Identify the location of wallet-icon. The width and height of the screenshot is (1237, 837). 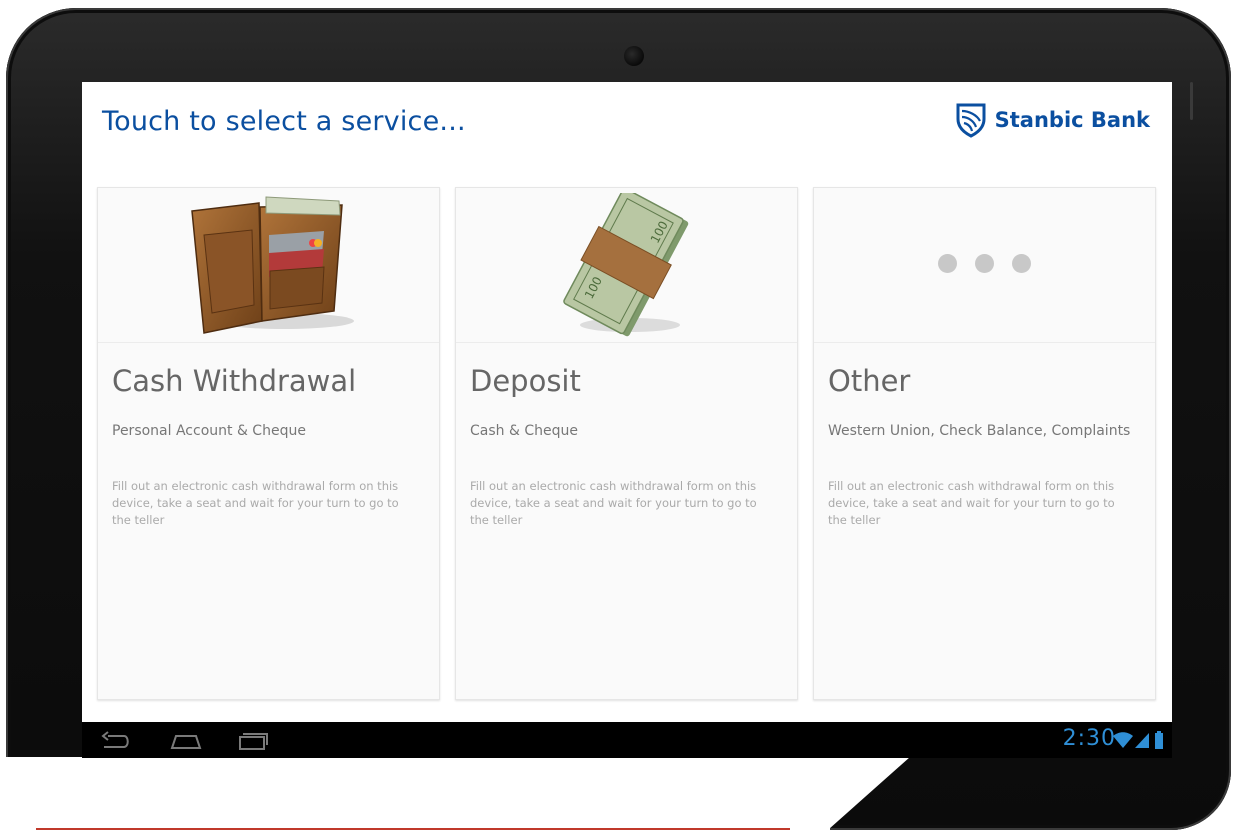
(272, 264).